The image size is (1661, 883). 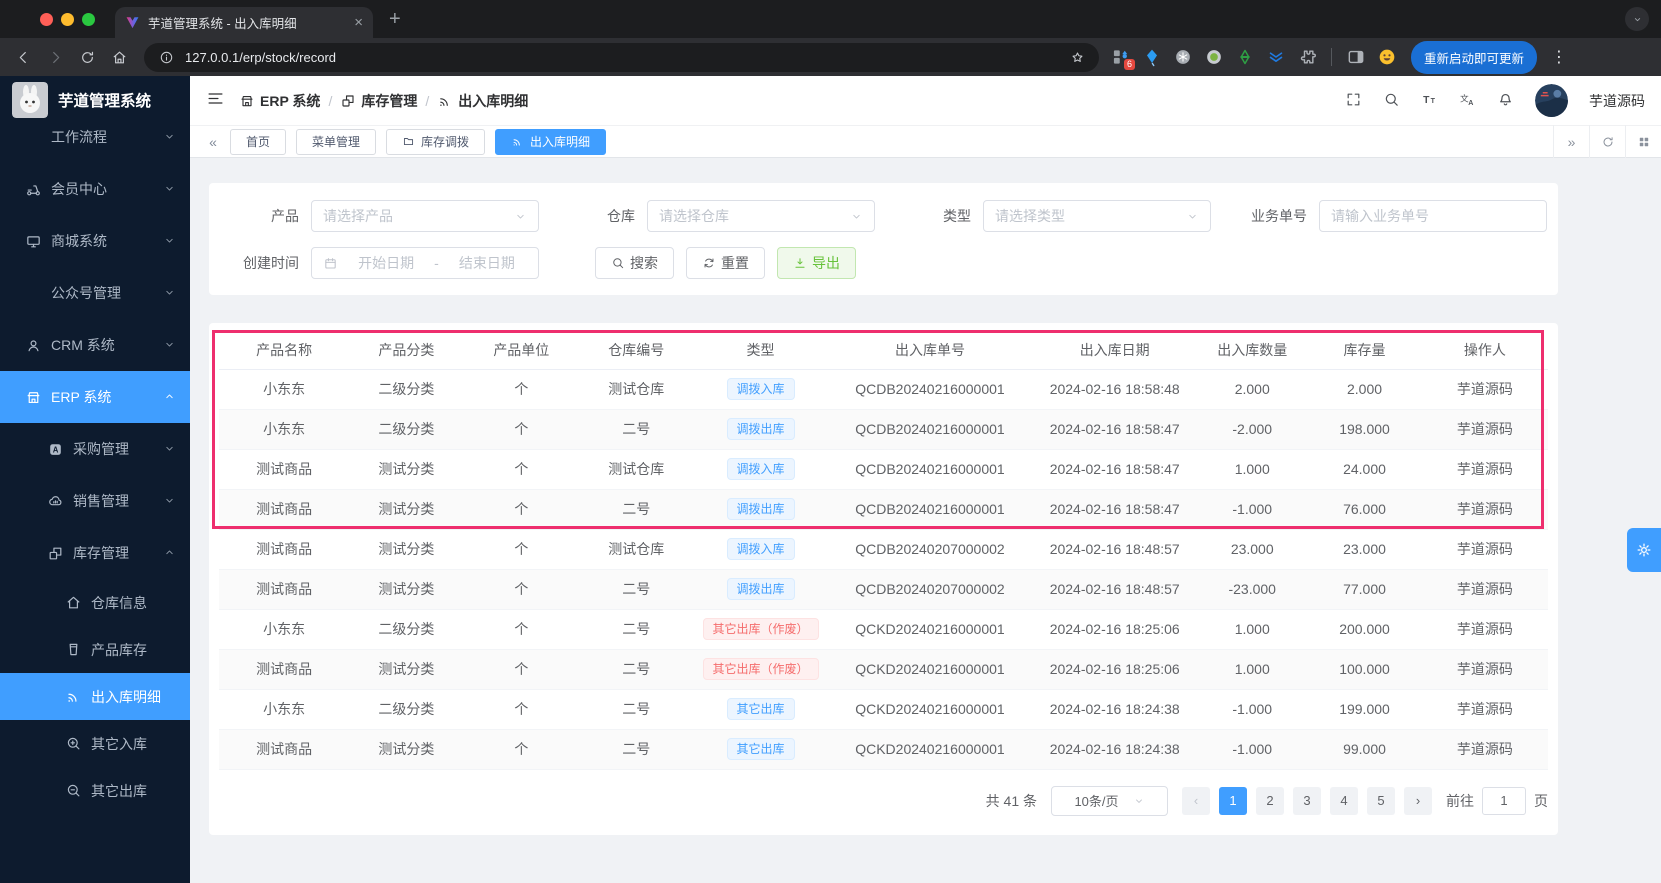 What do you see at coordinates (1433, 216) in the screenshot?
I see `biz-no-input: 请输入业务单号` at bounding box center [1433, 216].